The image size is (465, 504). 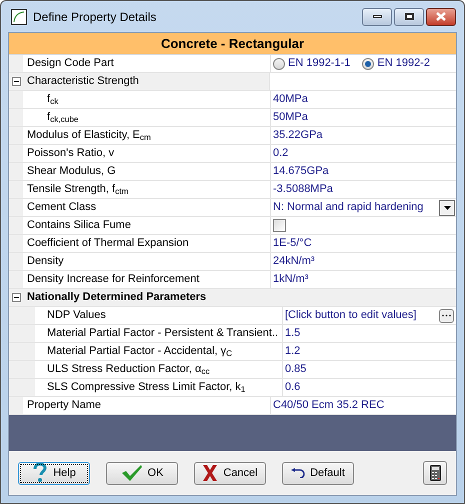 I want to click on property-value: 50MPa, so click(x=290, y=118).